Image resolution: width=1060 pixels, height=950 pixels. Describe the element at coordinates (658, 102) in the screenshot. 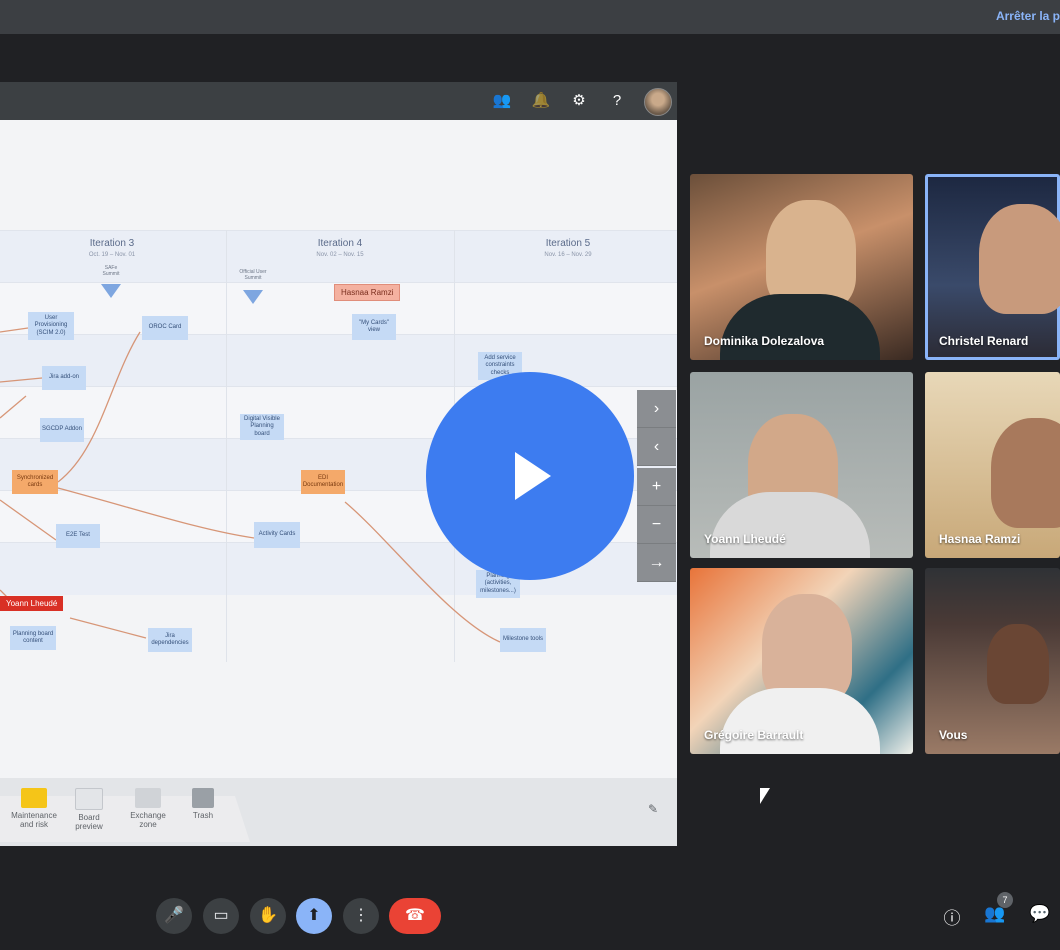

I see `avatar` at that location.